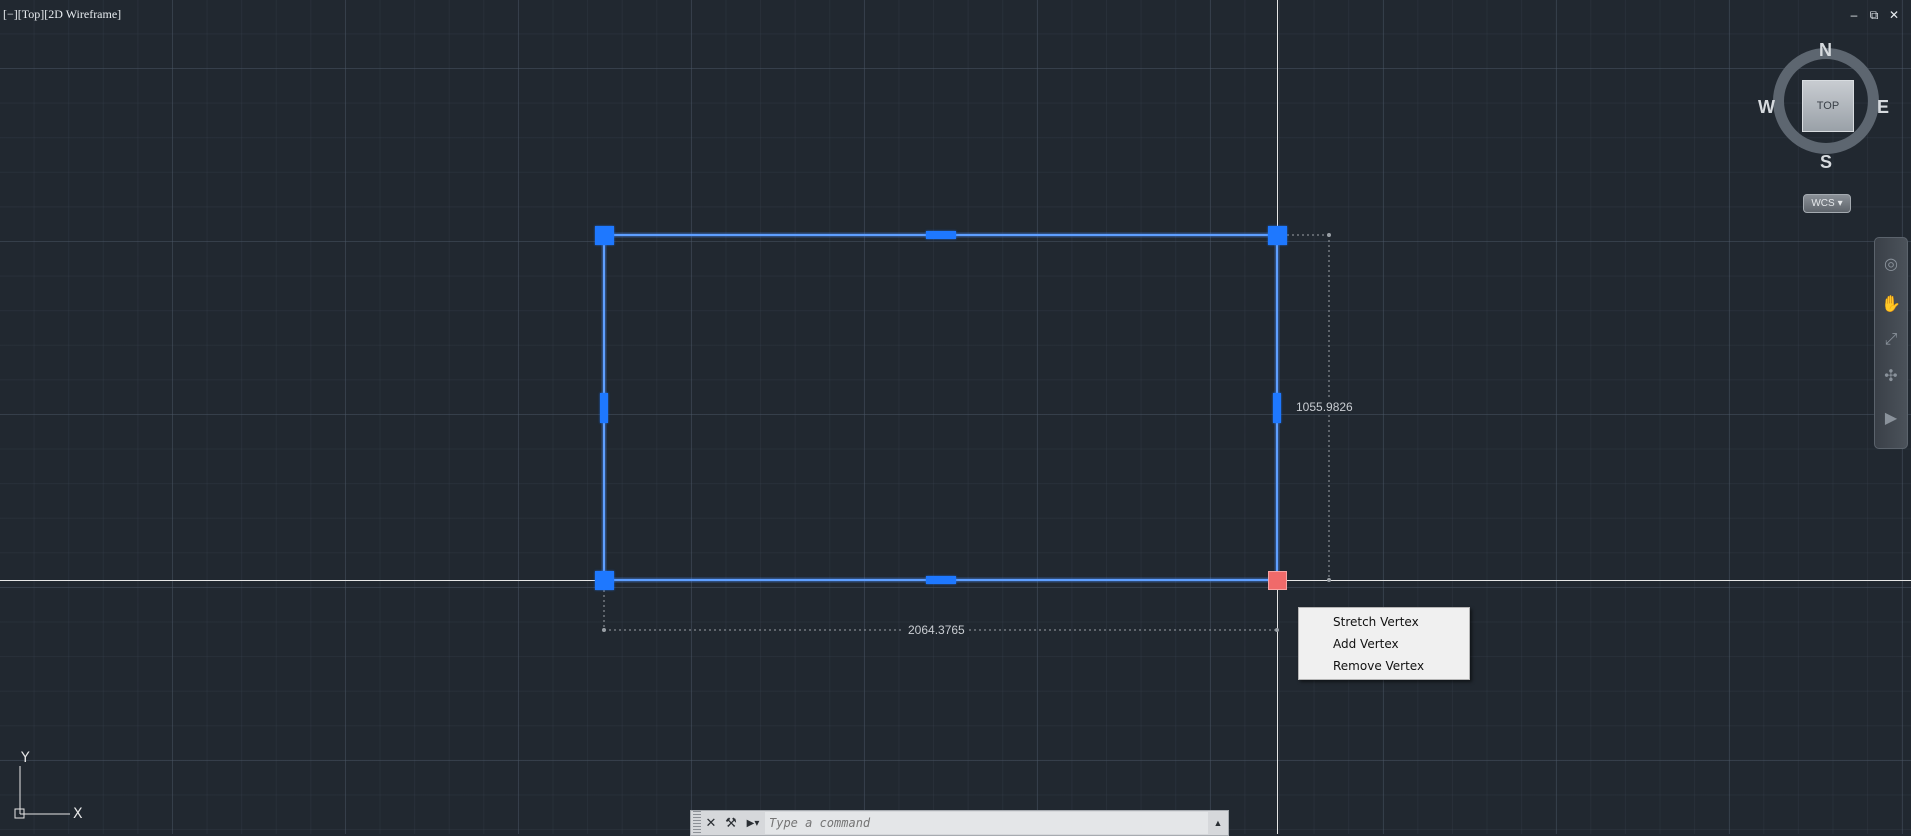 This screenshot has height=836, width=1911. I want to click on command-history-arrow-icon: ▲, so click(1218, 823).